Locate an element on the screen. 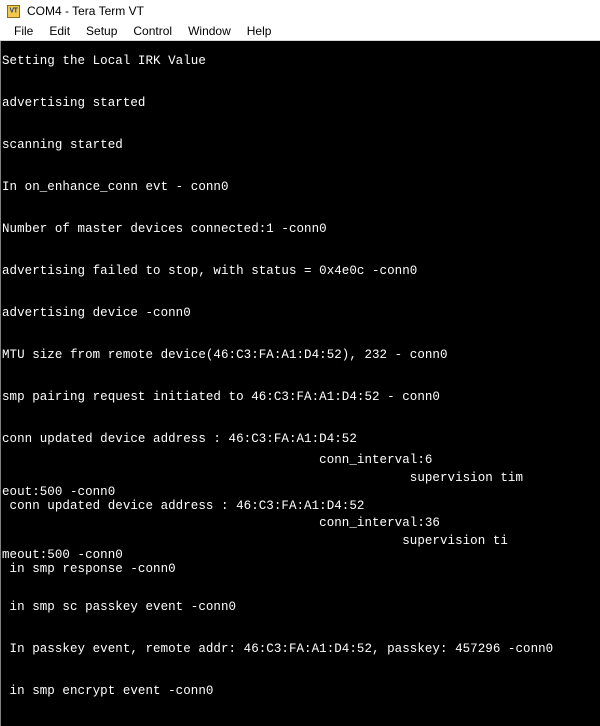 The width and height of the screenshot is (600, 726). terminal-line: supervision tim is located at coordinates (263, 478).